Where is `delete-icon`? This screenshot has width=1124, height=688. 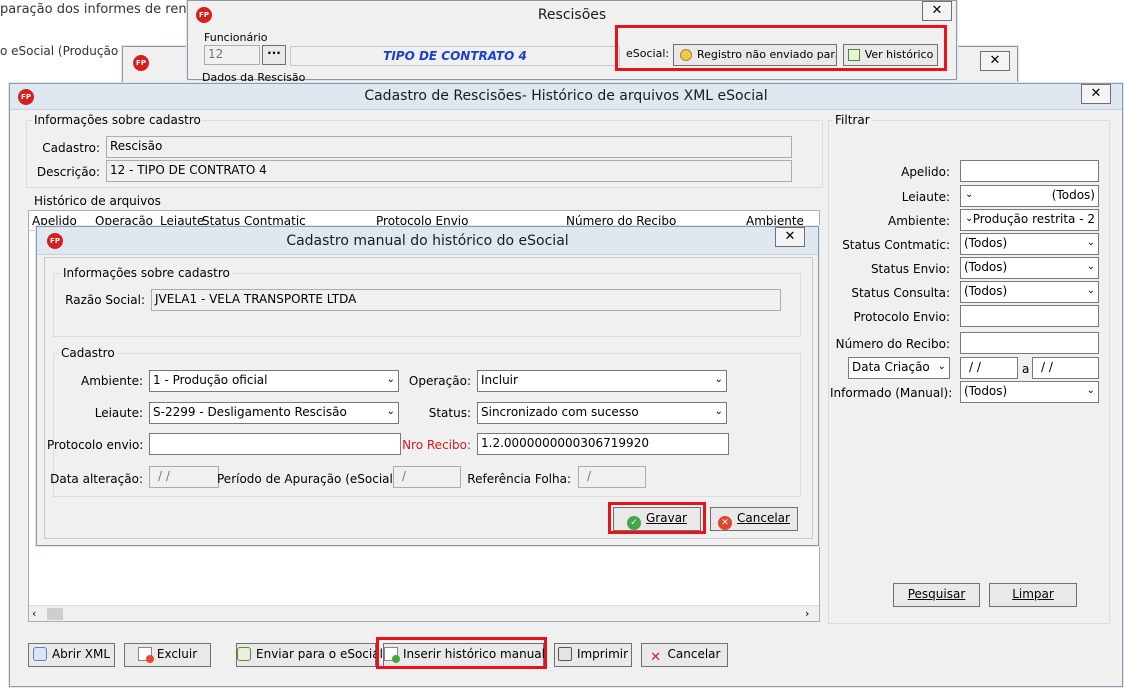 delete-icon is located at coordinates (145, 655).